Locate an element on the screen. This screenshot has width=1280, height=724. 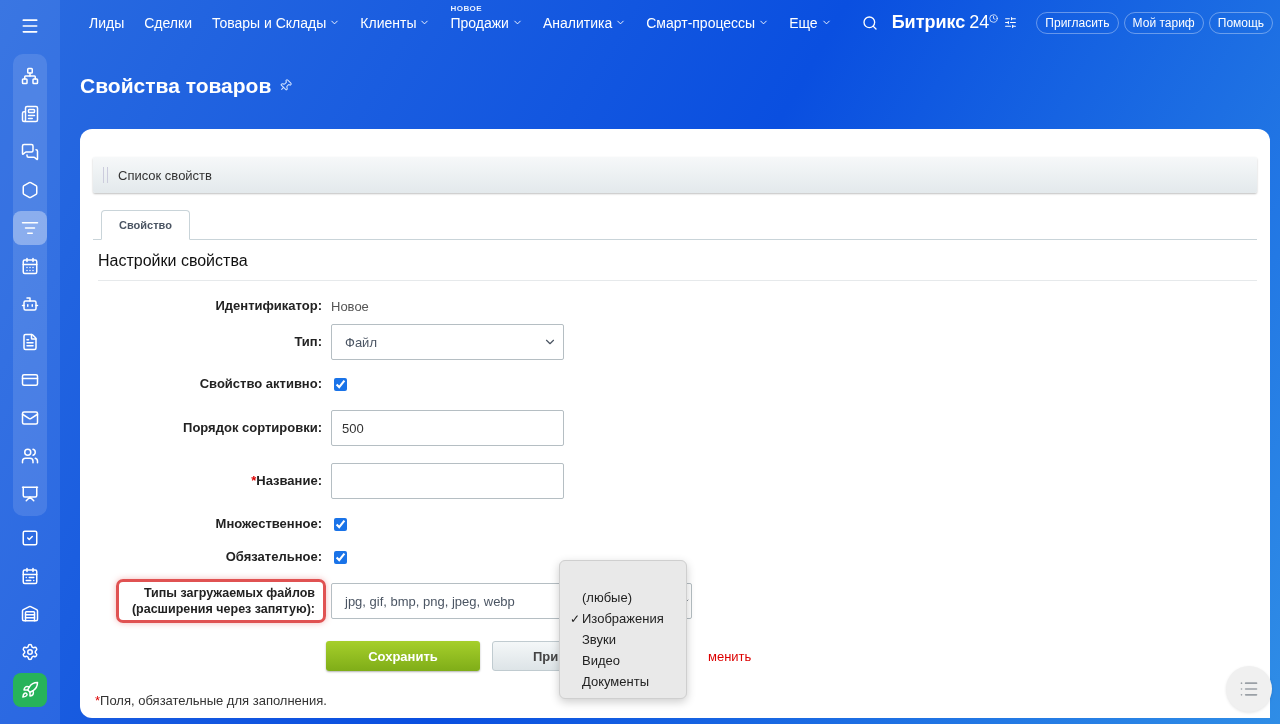
field-label: Тип: is located at coordinates (308, 342).